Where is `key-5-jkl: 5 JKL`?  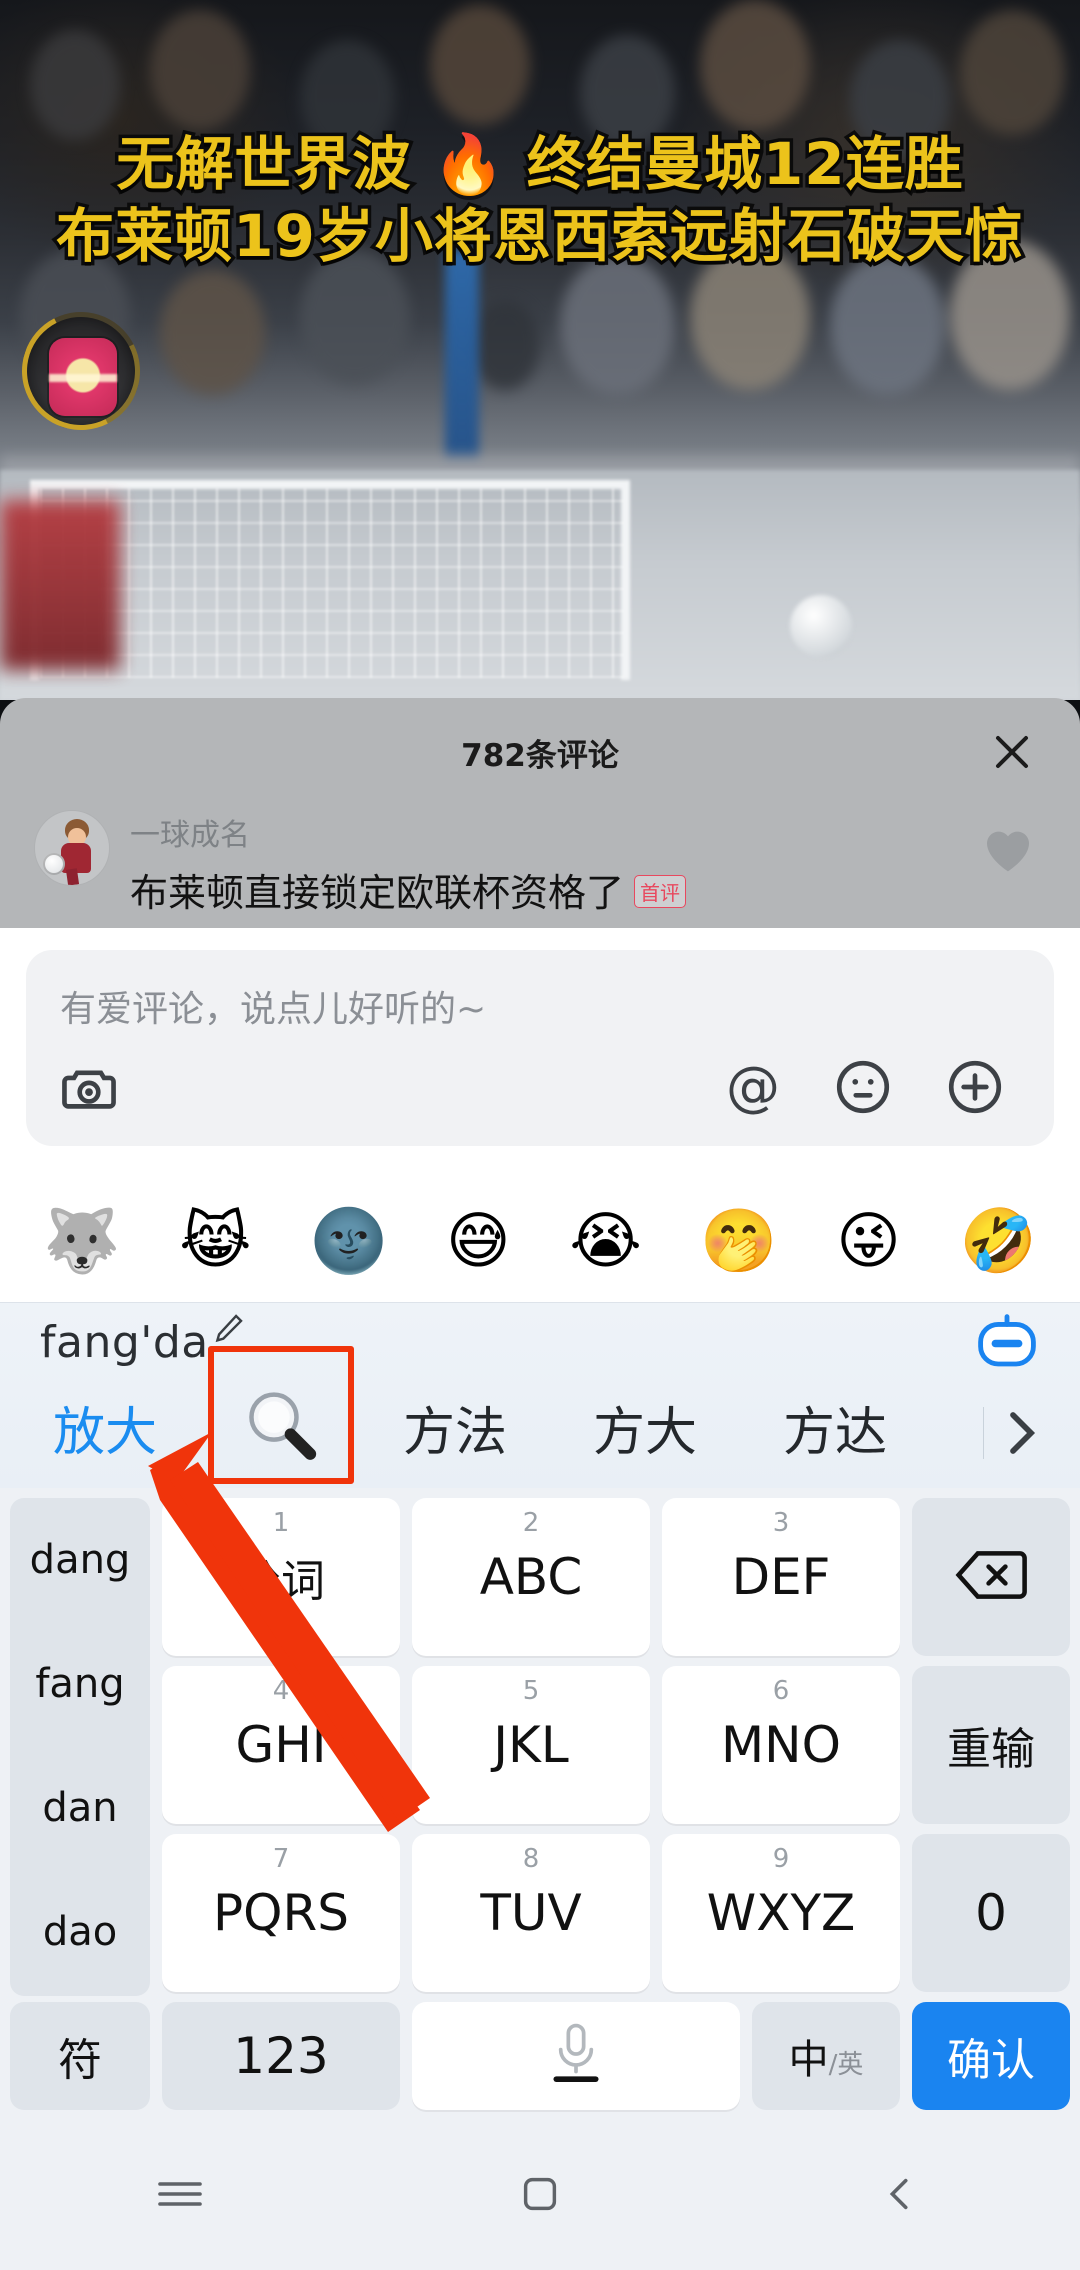
key-5-jkl: 5 JKL is located at coordinates (531, 1745).